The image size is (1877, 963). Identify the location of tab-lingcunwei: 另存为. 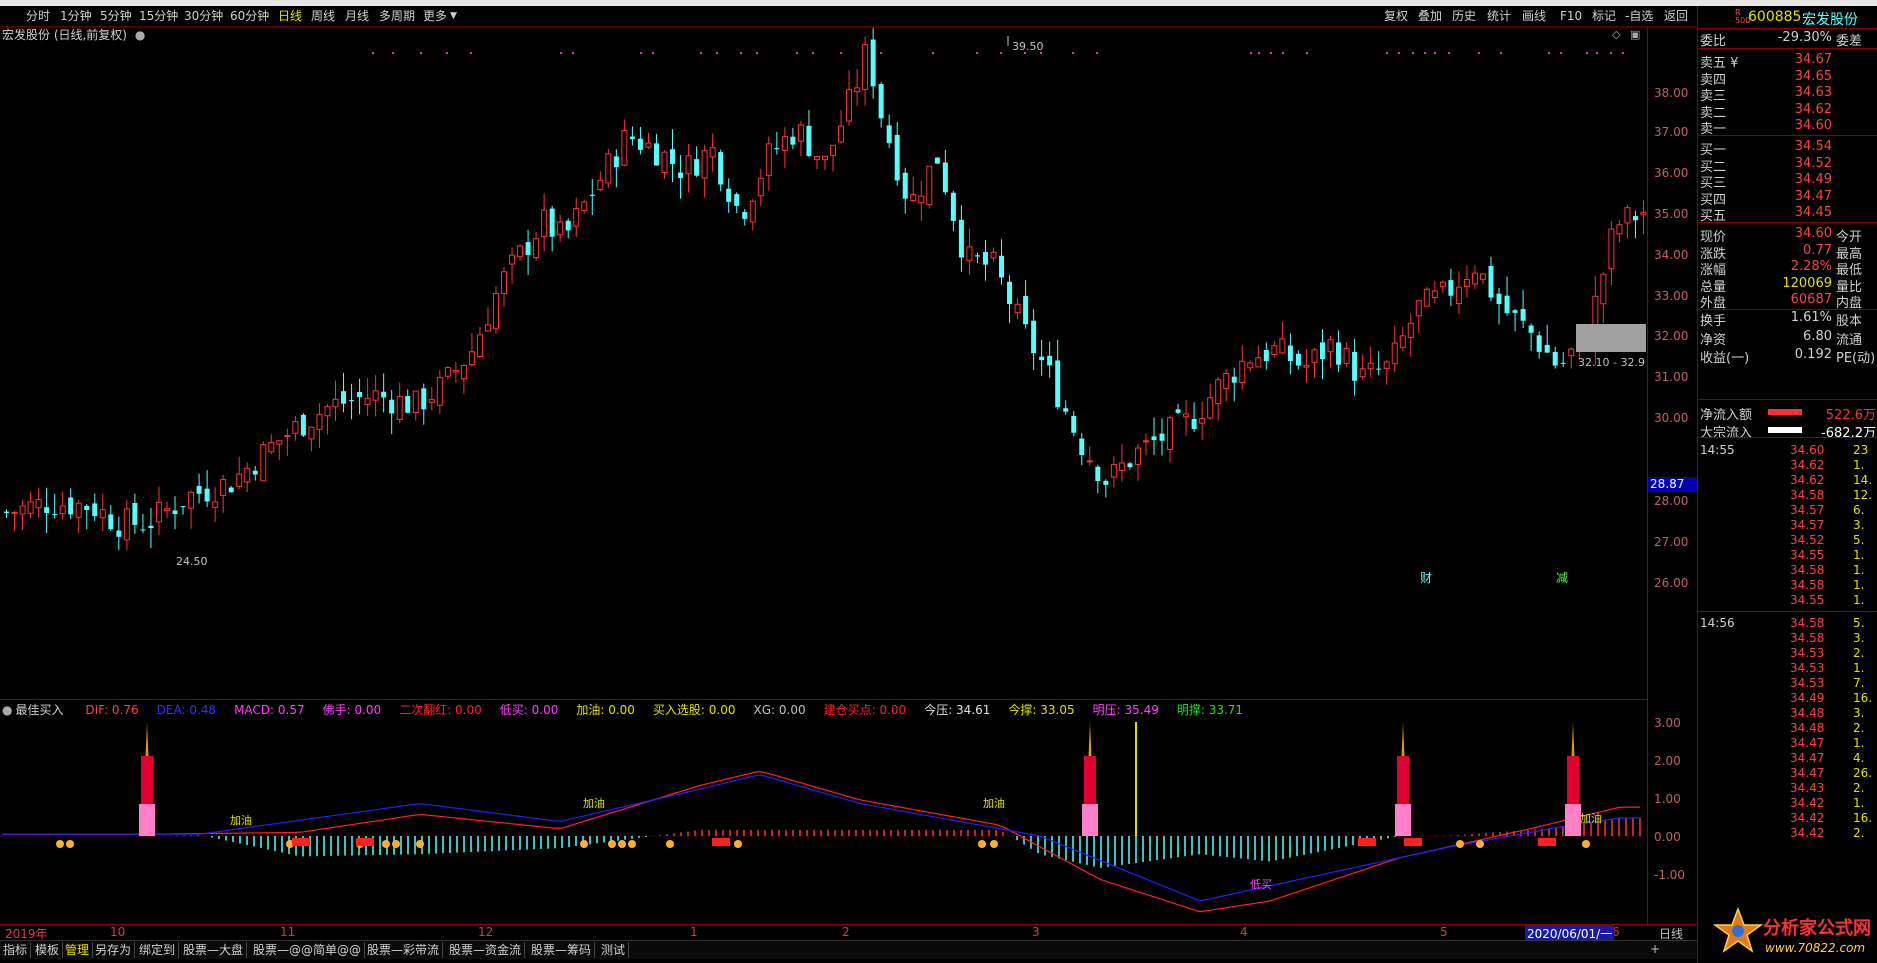
(114, 950).